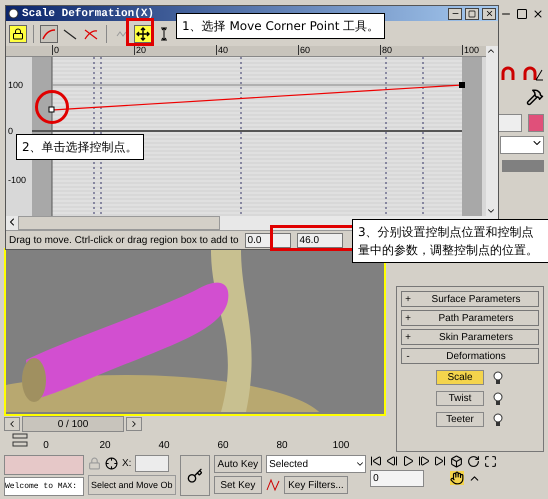 This screenshot has height=499, width=548. I want to click on maximize-button, so click(472, 14).